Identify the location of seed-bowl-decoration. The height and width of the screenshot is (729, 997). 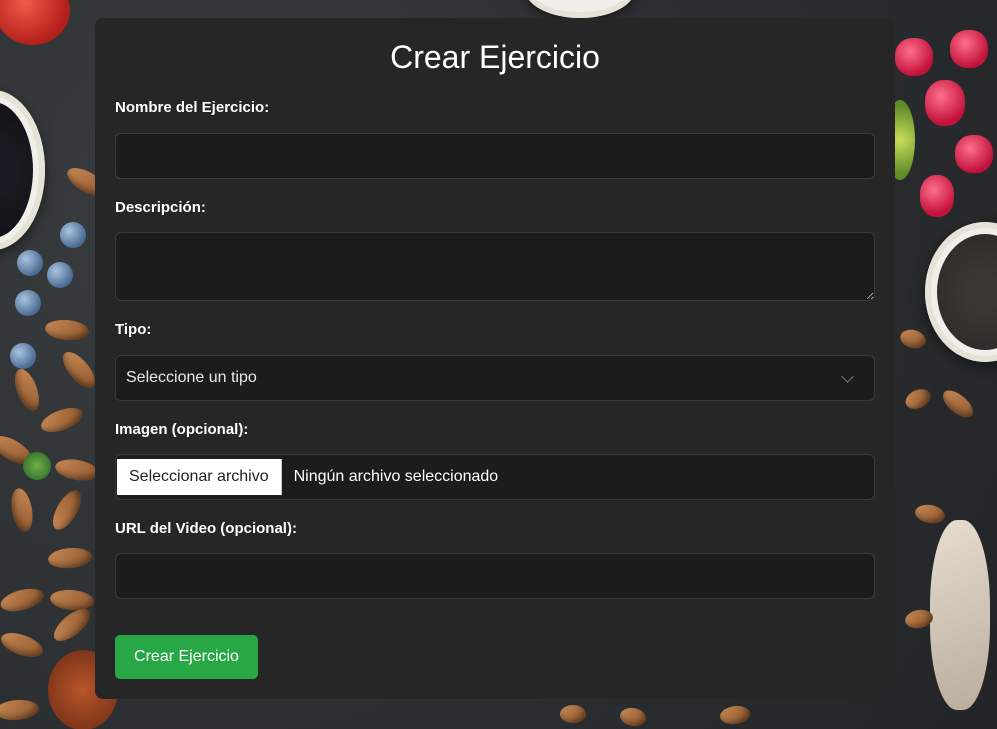
(22, 170).